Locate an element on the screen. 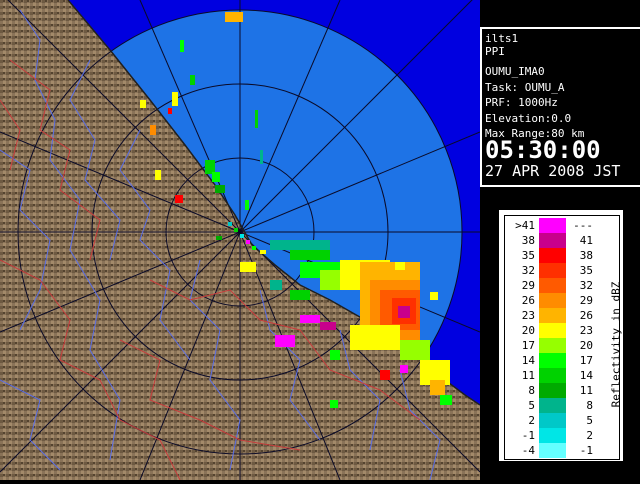  legend-high-value: 5 is located at coordinates (589, 420).